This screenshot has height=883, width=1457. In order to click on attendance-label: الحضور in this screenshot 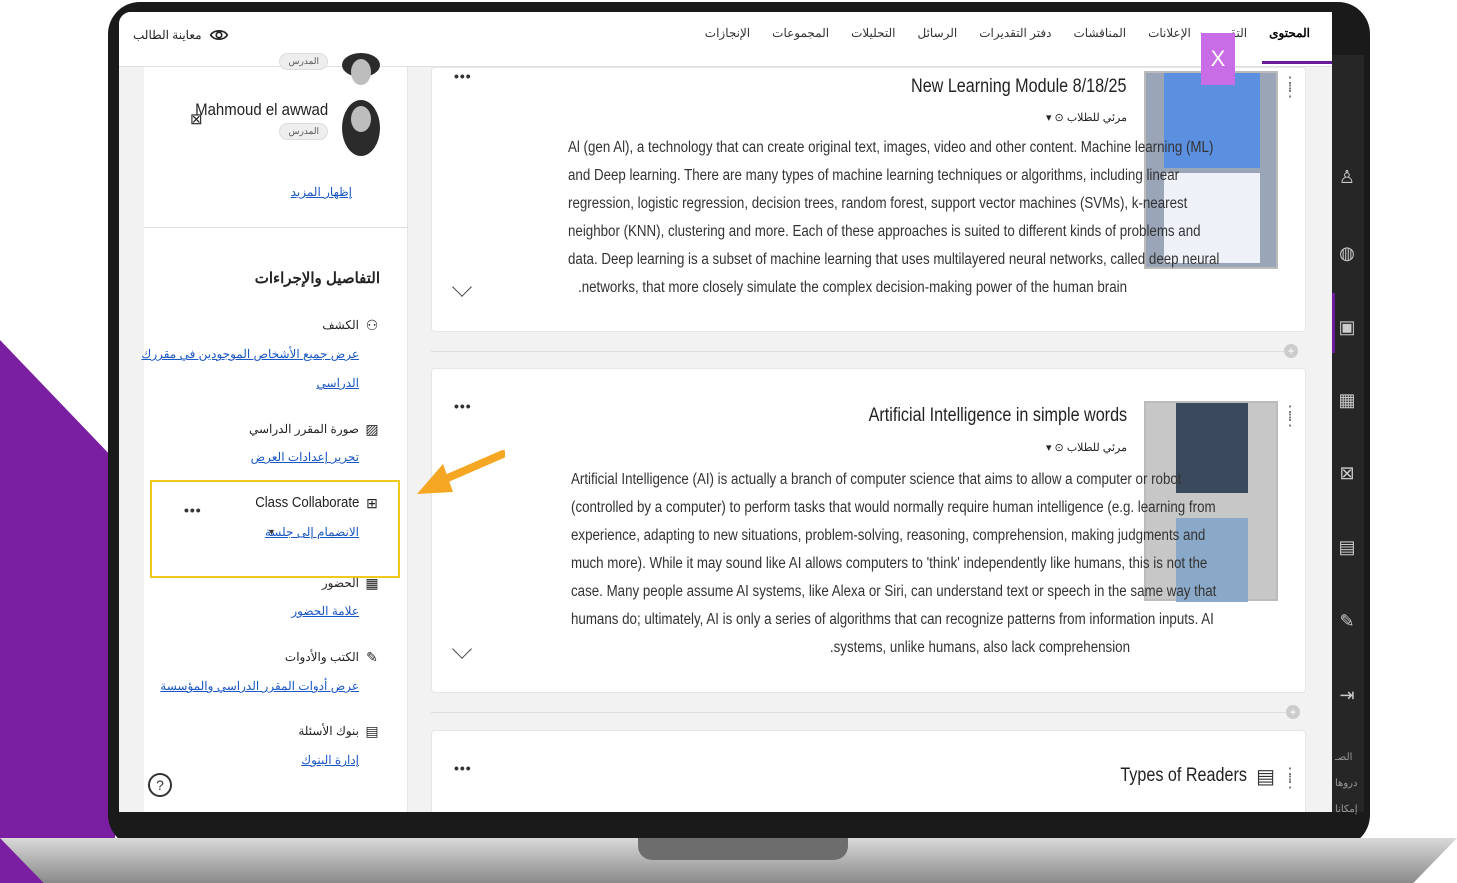, I will do `click(340, 583)`.